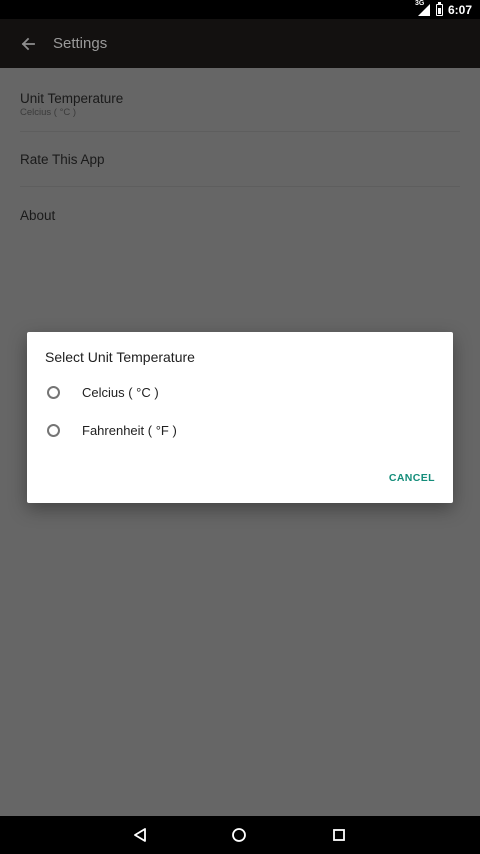 This screenshot has height=854, width=480. Describe the element at coordinates (28, 44) in the screenshot. I see `arrow-back-icon` at that location.